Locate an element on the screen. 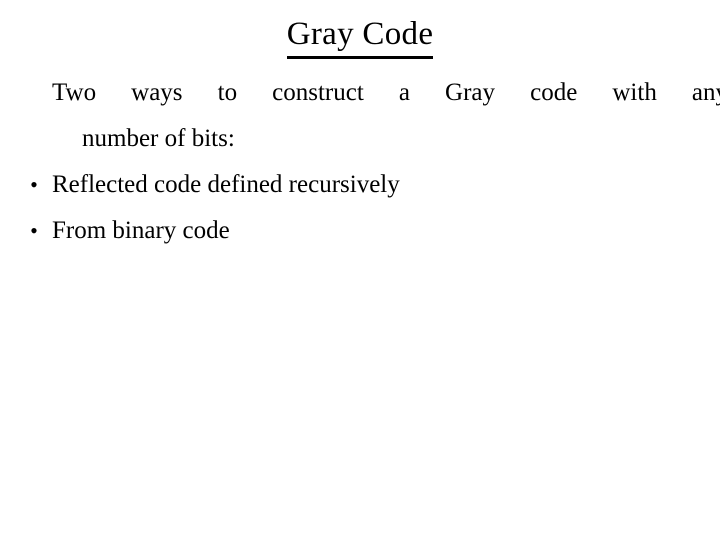 The height and width of the screenshot is (540, 720). intro-paragraph-line-2: number of bits: is located at coordinates (158, 138).